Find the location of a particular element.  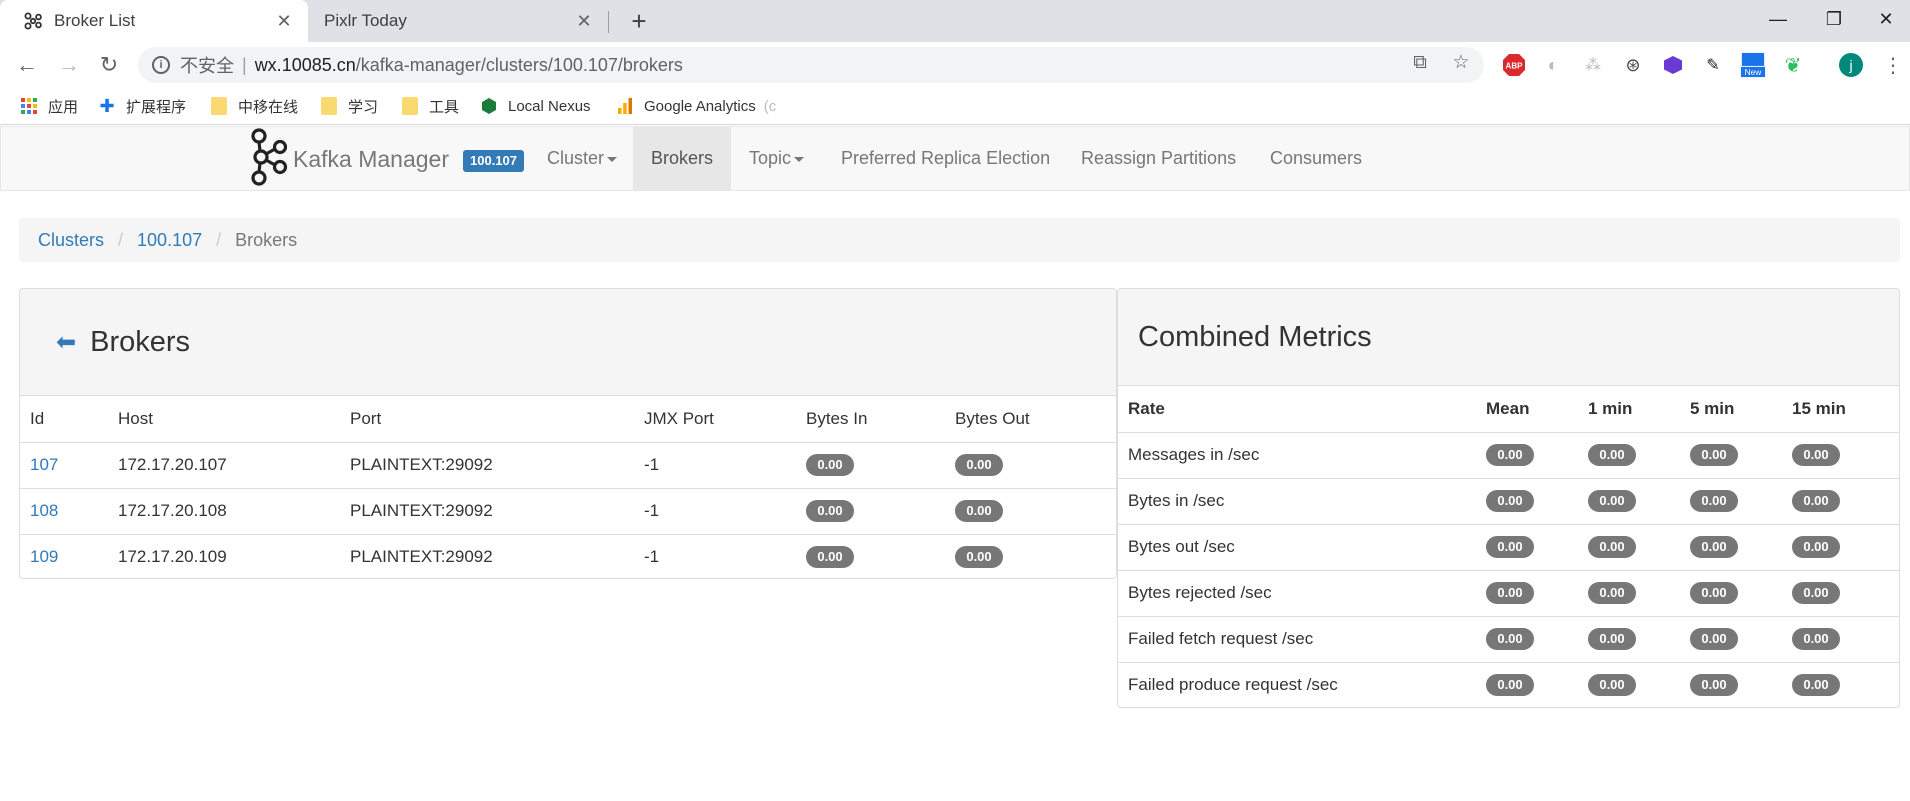

breadcrumb-current: Brokers is located at coordinates (266, 239).